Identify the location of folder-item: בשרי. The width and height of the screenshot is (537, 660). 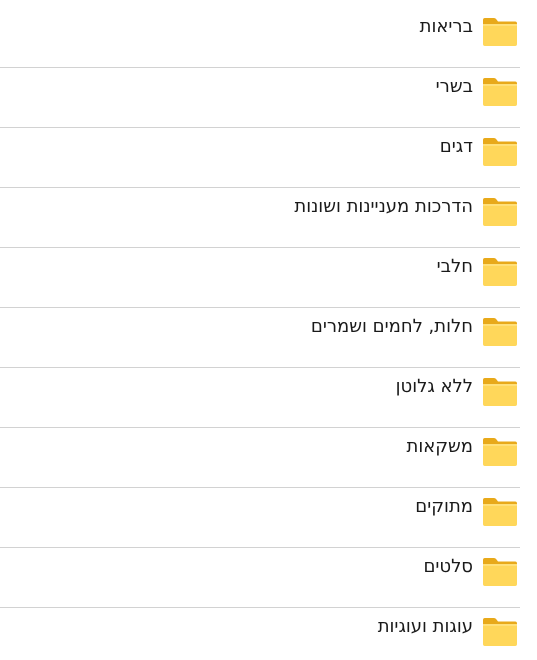
(260, 90).